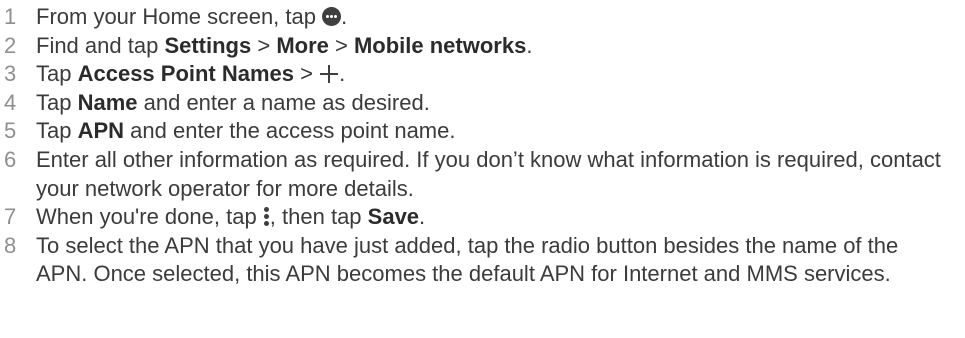  What do you see at coordinates (10, 16) in the screenshot?
I see `step-number: 1` at bounding box center [10, 16].